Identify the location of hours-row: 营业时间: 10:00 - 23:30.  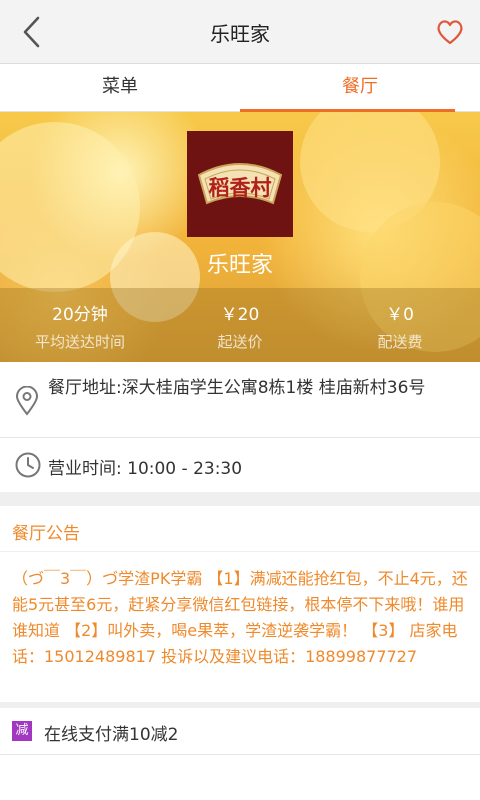
(240, 465).